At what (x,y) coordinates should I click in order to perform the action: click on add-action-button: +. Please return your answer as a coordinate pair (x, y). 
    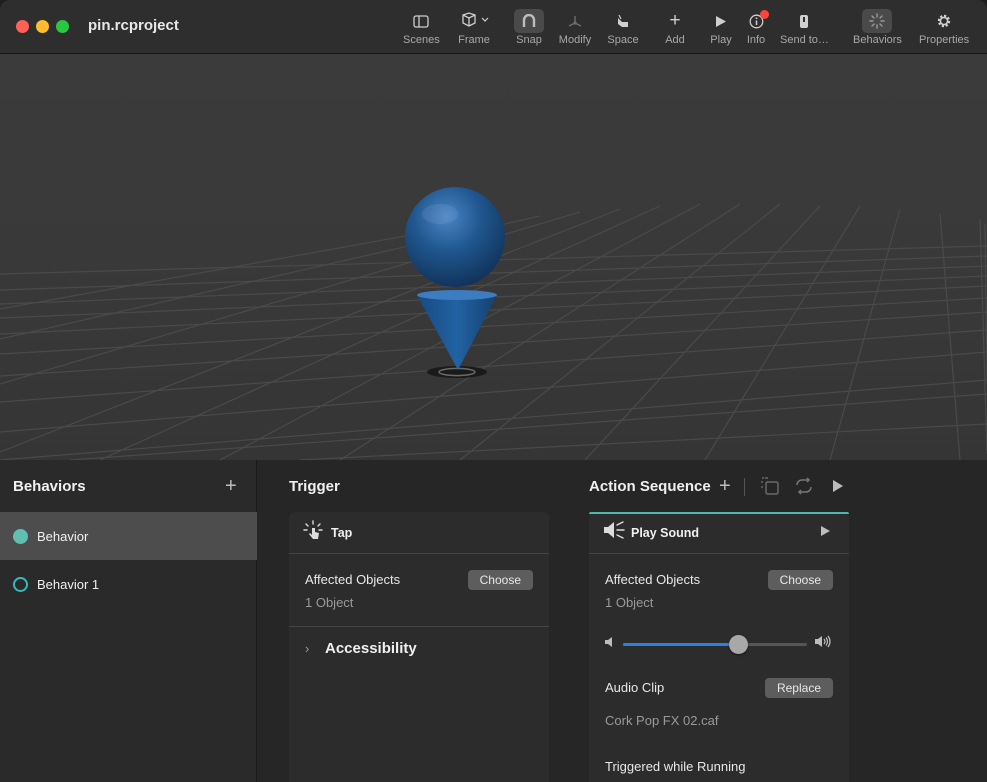
    Looking at the image, I should click on (725, 486).